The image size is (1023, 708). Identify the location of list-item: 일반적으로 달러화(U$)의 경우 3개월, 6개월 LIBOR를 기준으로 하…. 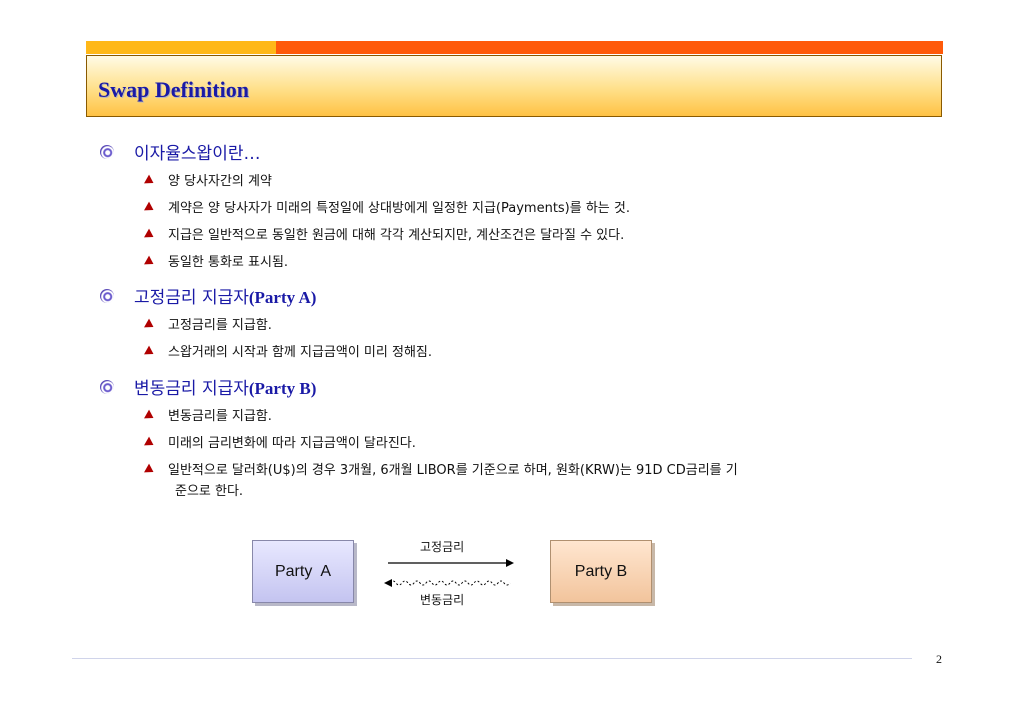
(441, 468).